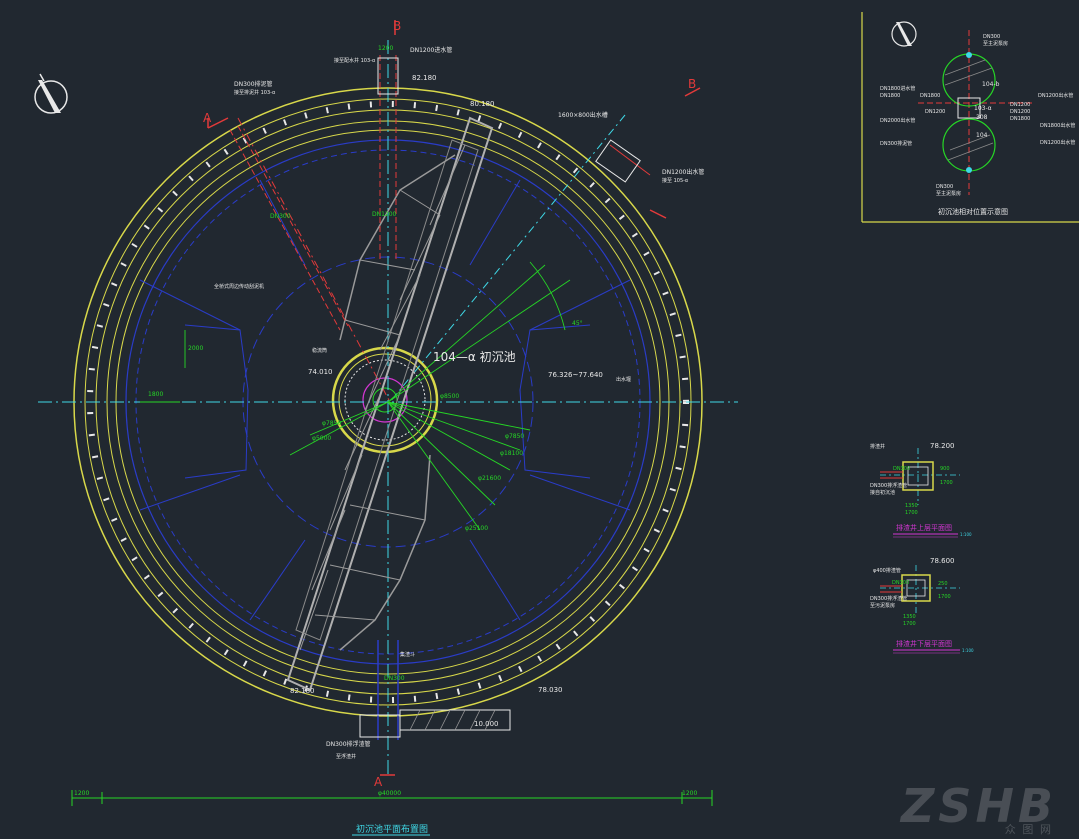  Describe the element at coordinates (909, 624) in the screenshot. I see `lower-d2: 1700` at that location.